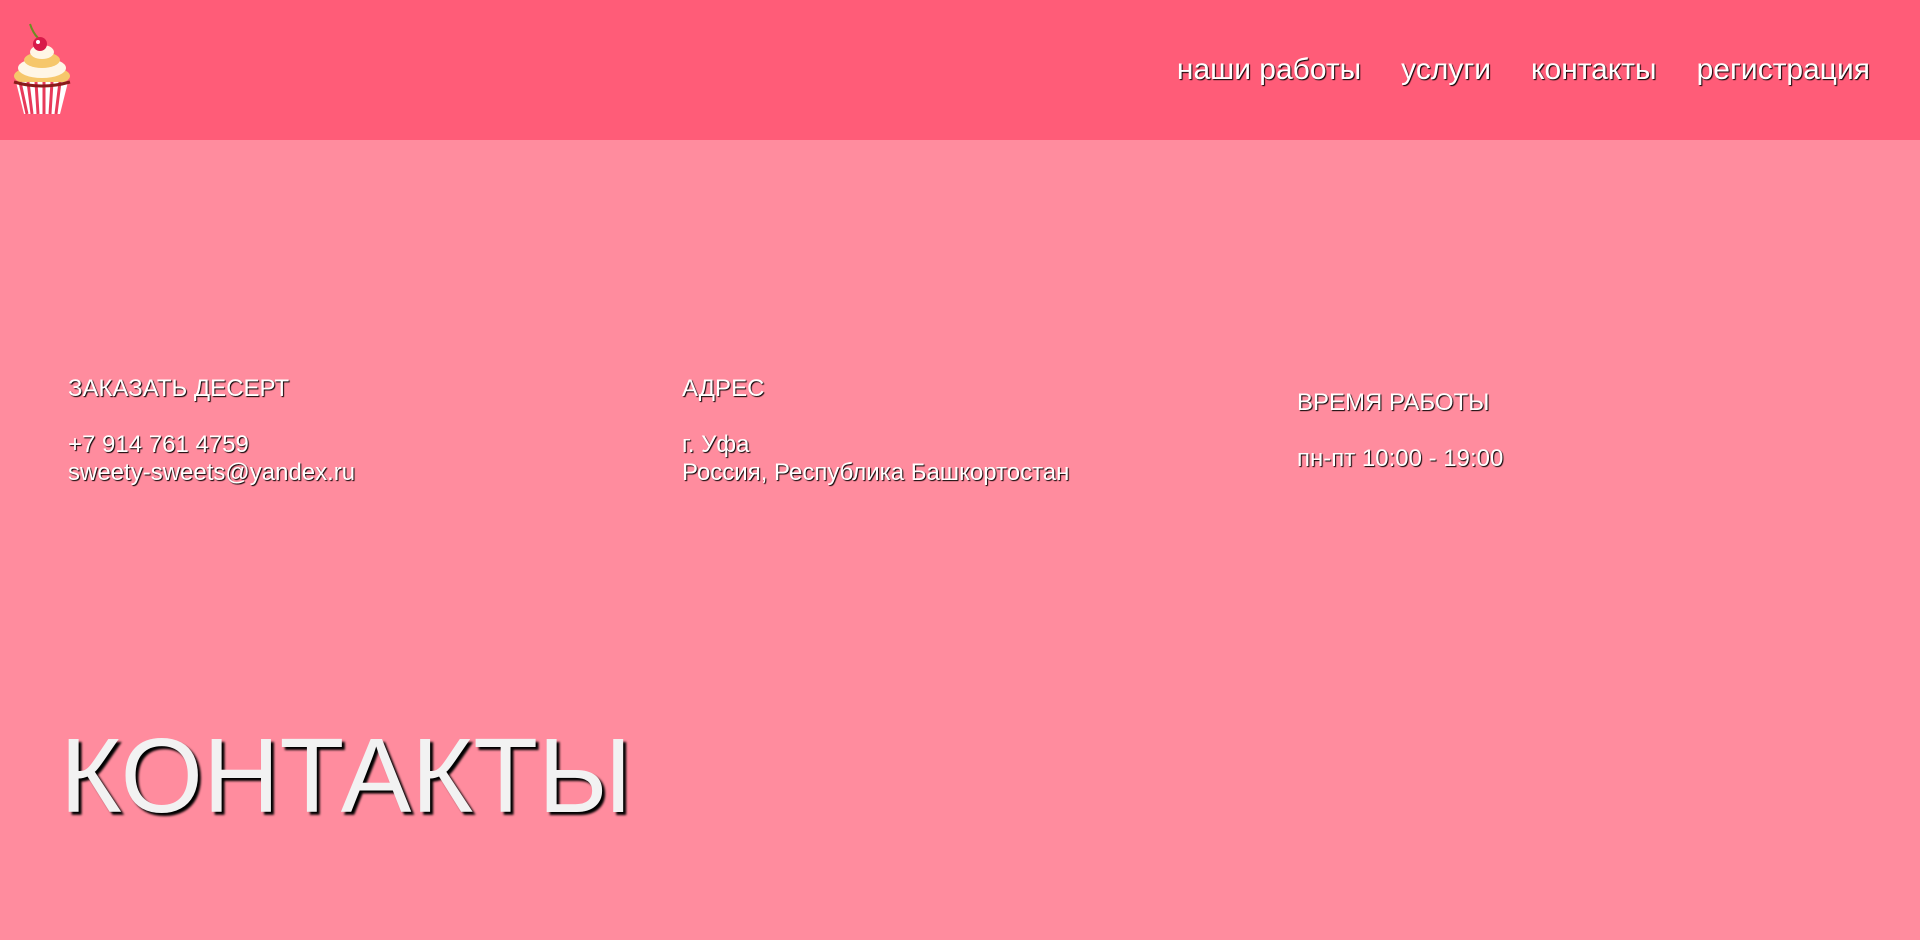 Image resolution: width=1920 pixels, height=940 pixels. What do you see at coordinates (211, 445) in the screenshot?
I see `phone-number: +7 914 761 4759` at bounding box center [211, 445].